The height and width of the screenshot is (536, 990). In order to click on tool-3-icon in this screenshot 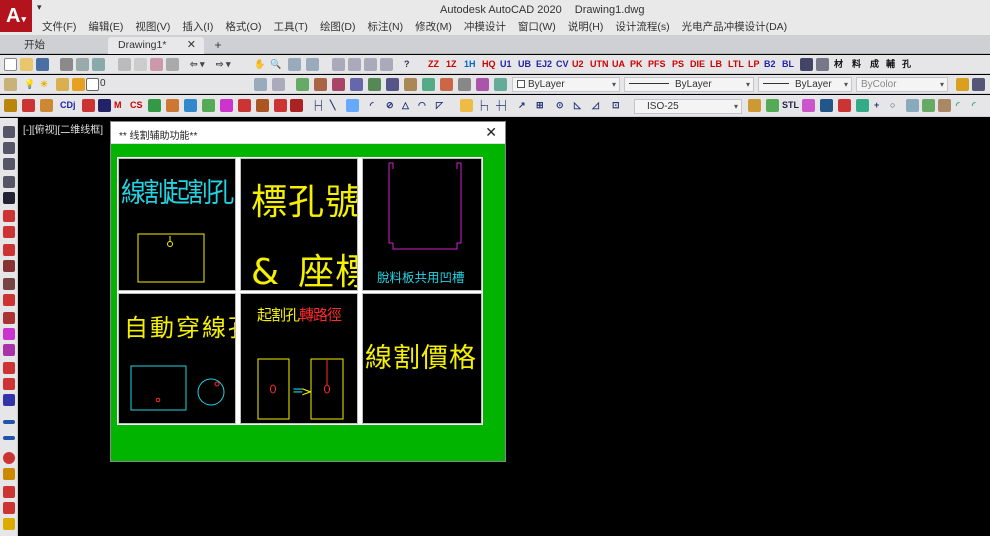, I will do `click(9, 164)`.